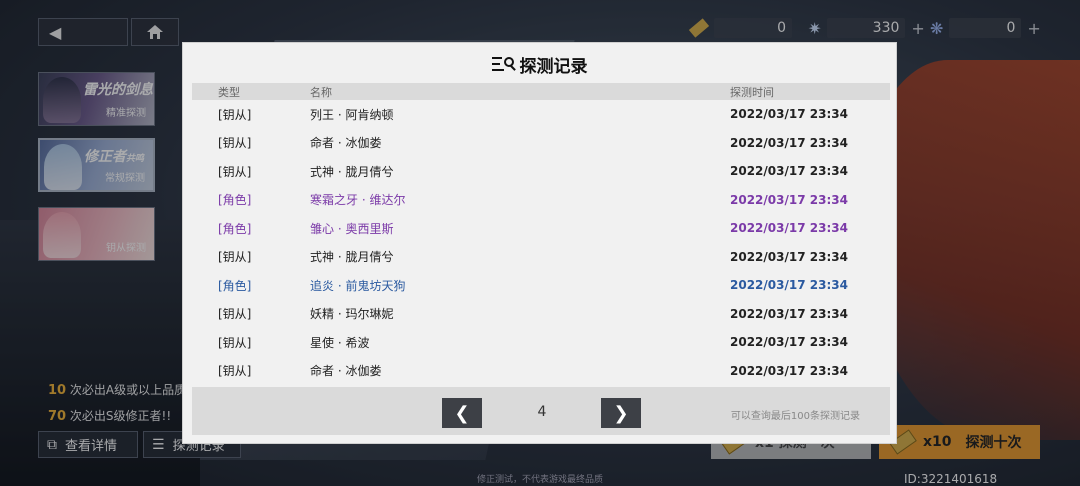 The height and width of the screenshot is (486, 1080). Describe the element at coordinates (795, 416) in the screenshot. I see `records-limit-note: 可以查询最后100条探测记录` at that location.